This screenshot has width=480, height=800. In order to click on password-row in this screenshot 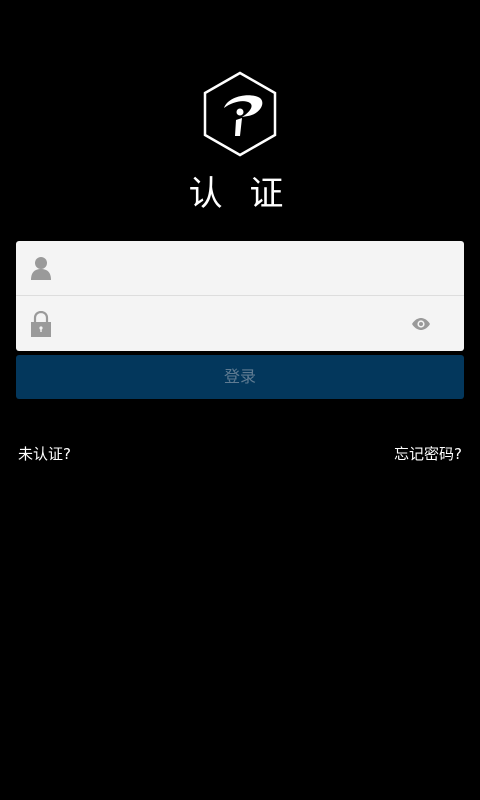, I will do `click(240, 323)`.